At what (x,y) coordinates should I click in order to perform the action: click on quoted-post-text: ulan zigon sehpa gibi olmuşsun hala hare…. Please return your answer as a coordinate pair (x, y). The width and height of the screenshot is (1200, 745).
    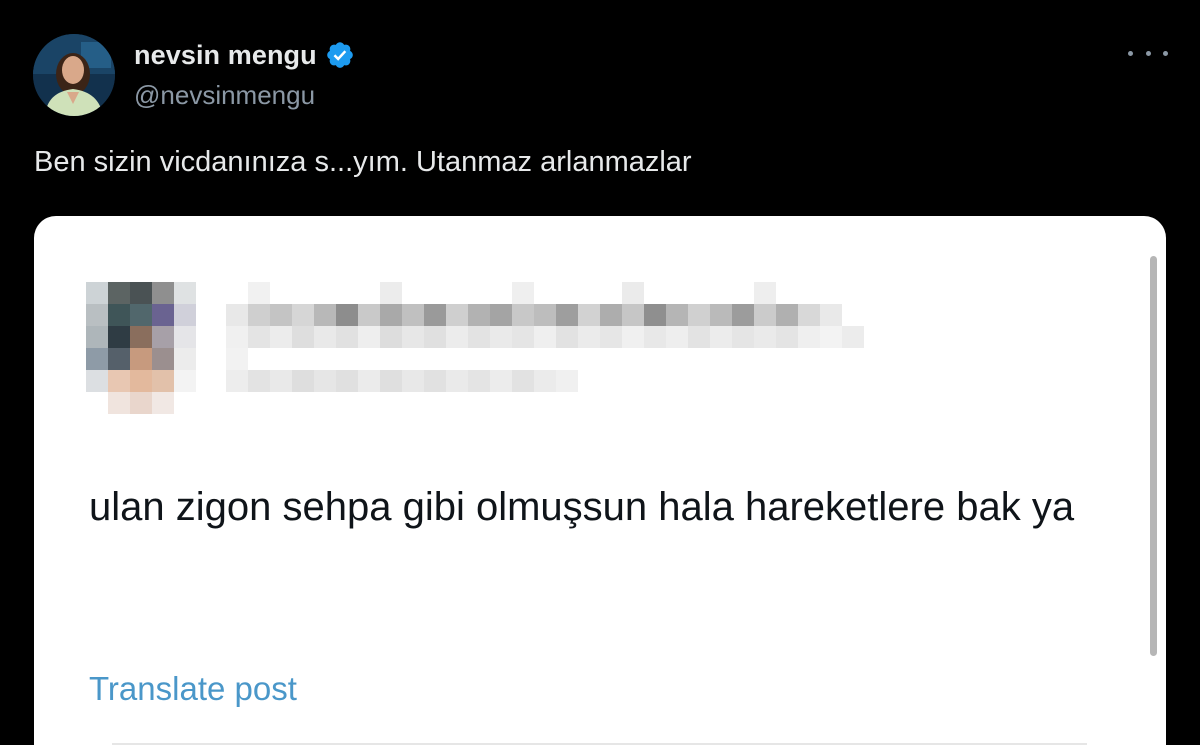
    Looking at the image, I should click on (582, 507).